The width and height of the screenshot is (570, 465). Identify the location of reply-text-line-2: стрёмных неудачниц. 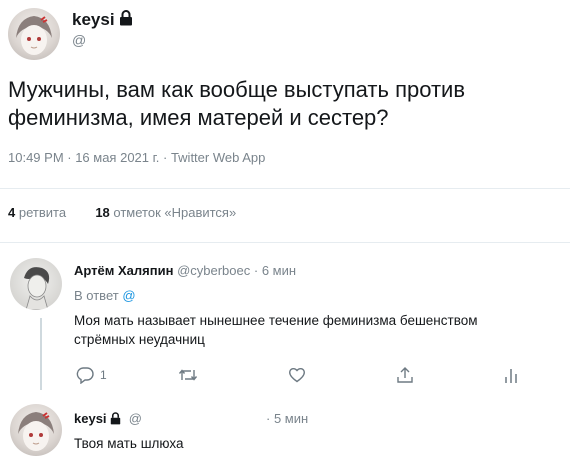
(139, 339).